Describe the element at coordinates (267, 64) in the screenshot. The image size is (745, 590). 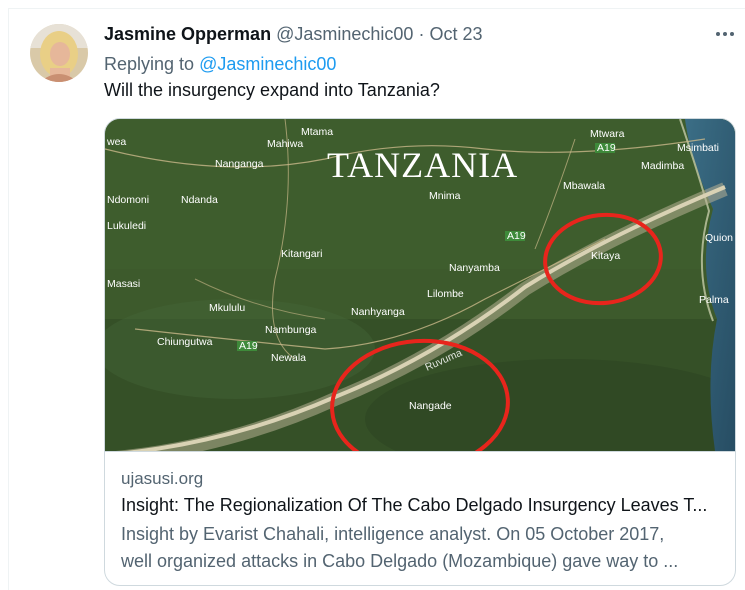
I see `replying-mention: @Jasminechic00` at that location.